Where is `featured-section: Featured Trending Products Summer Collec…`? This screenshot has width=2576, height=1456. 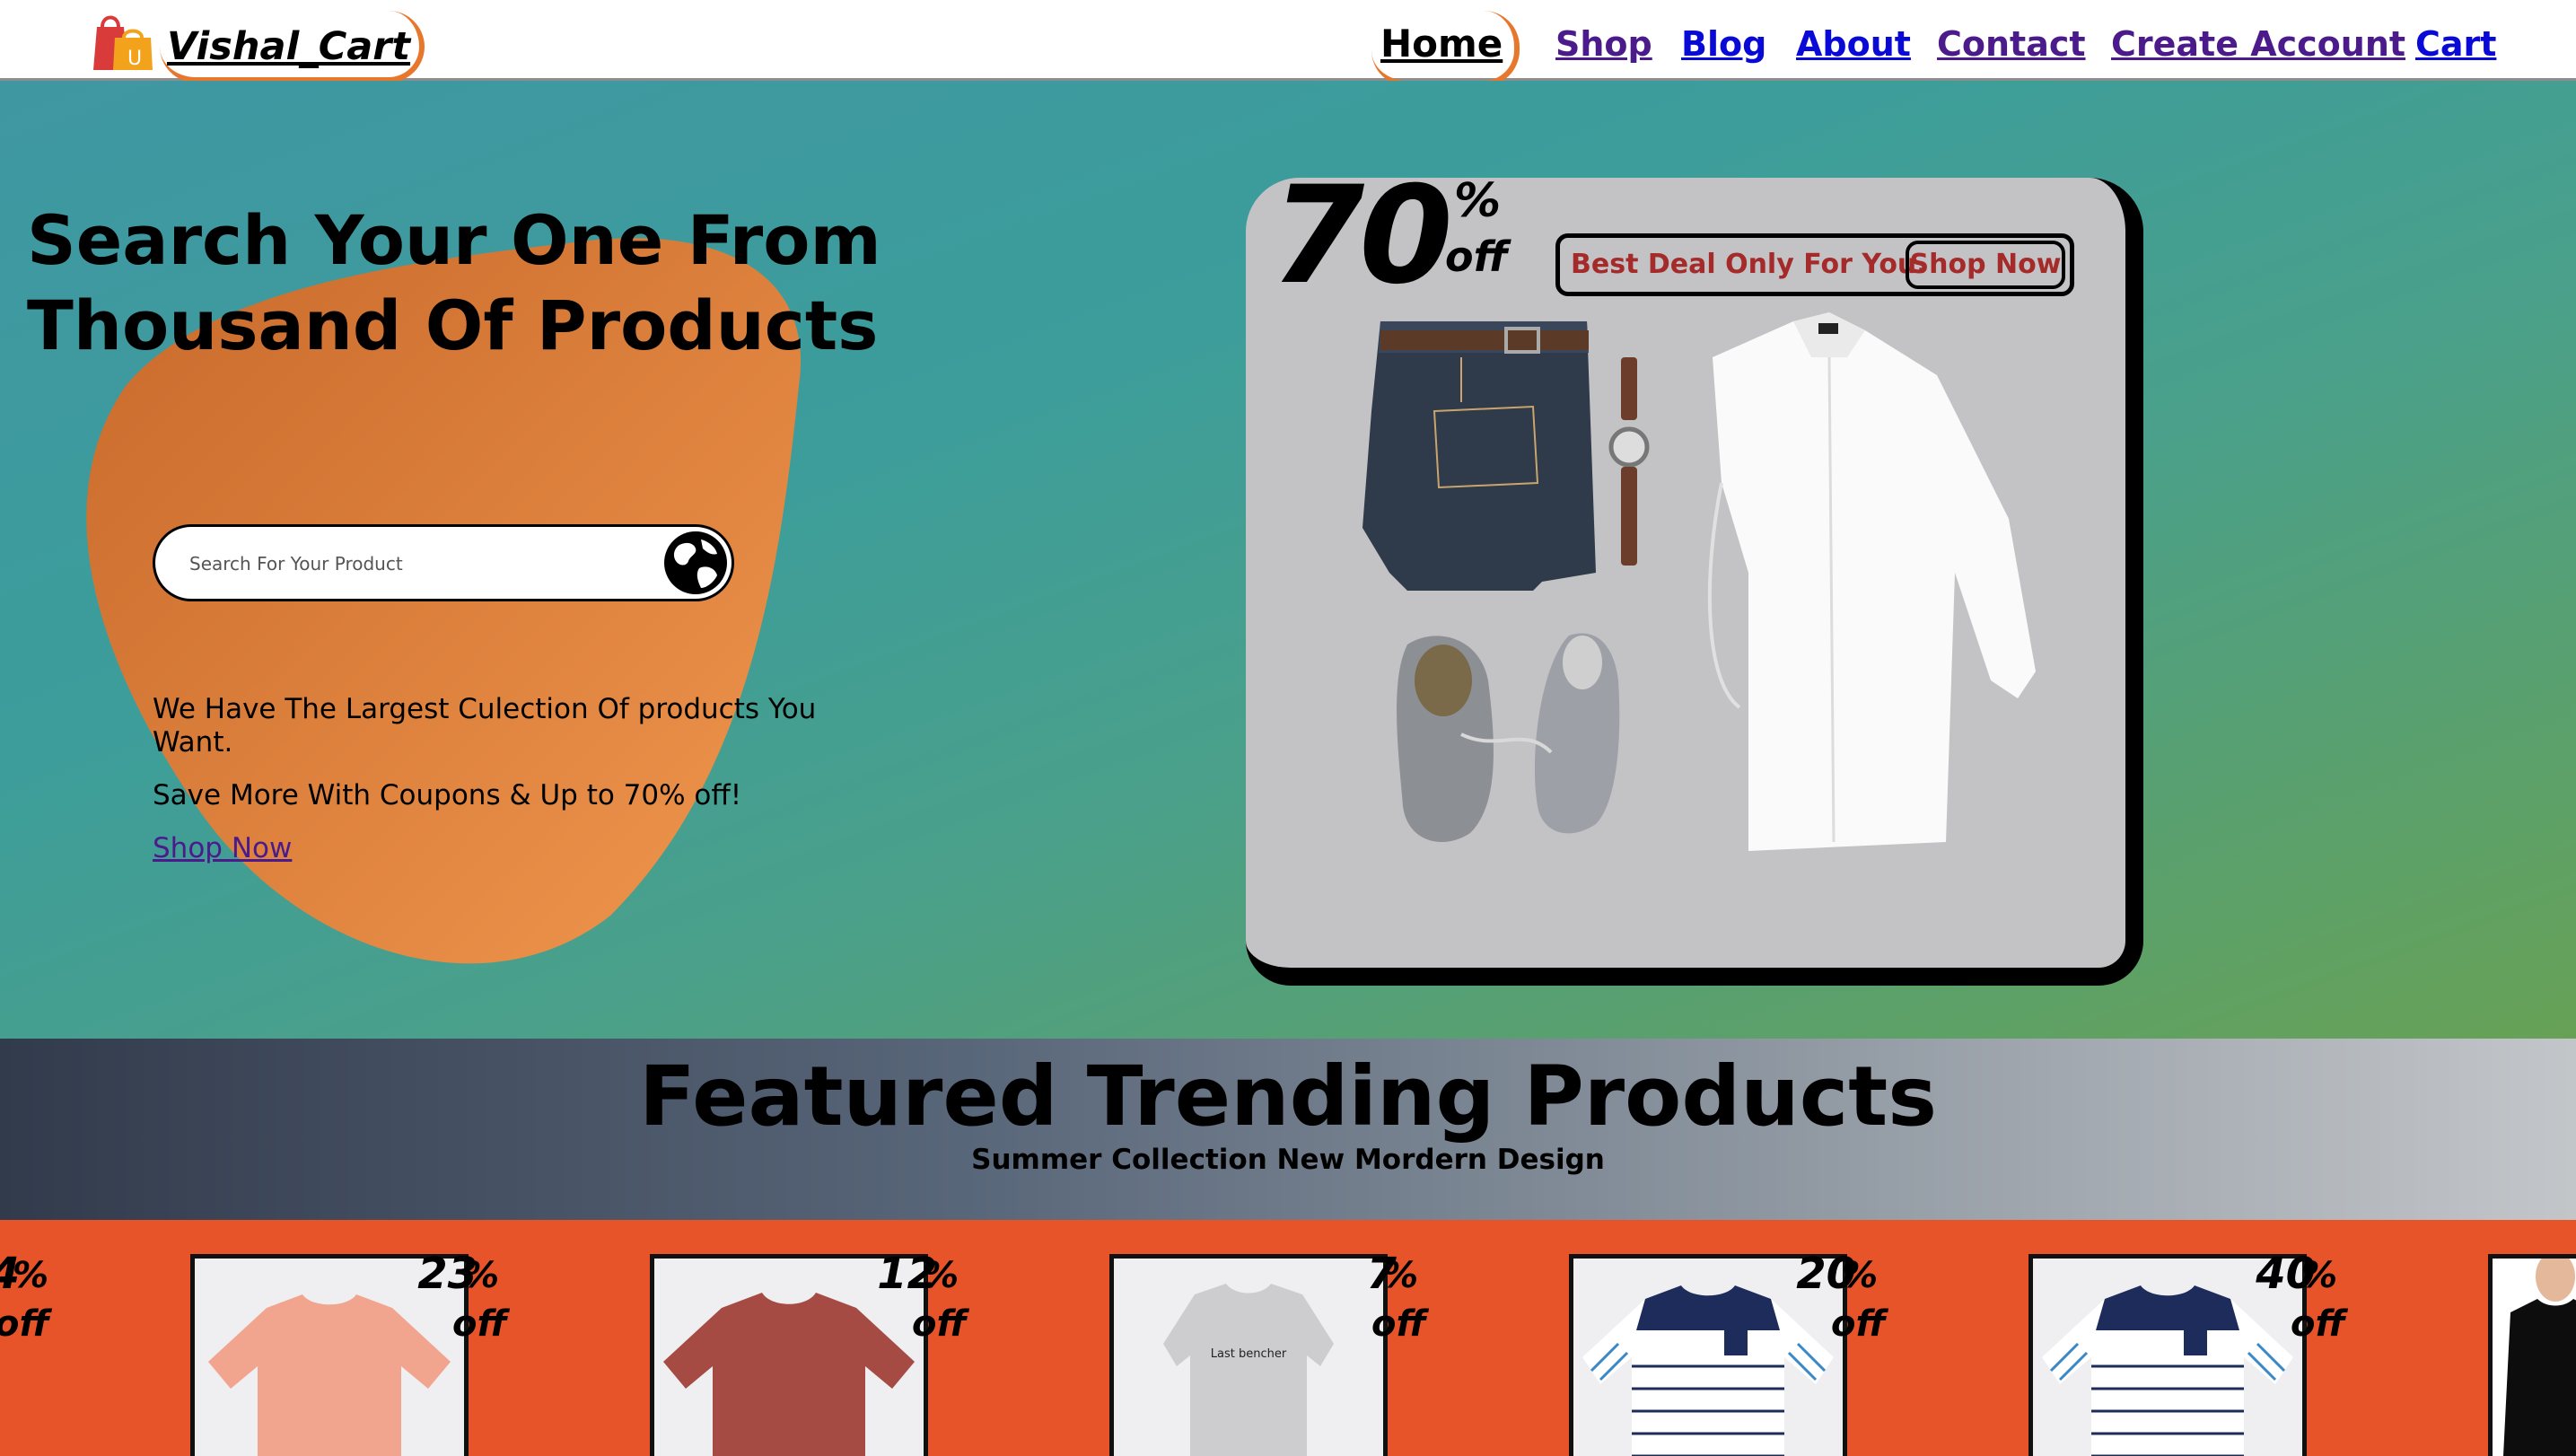 featured-section: Featured Trending Products Summer Collec… is located at coordinates (1288, 1129).